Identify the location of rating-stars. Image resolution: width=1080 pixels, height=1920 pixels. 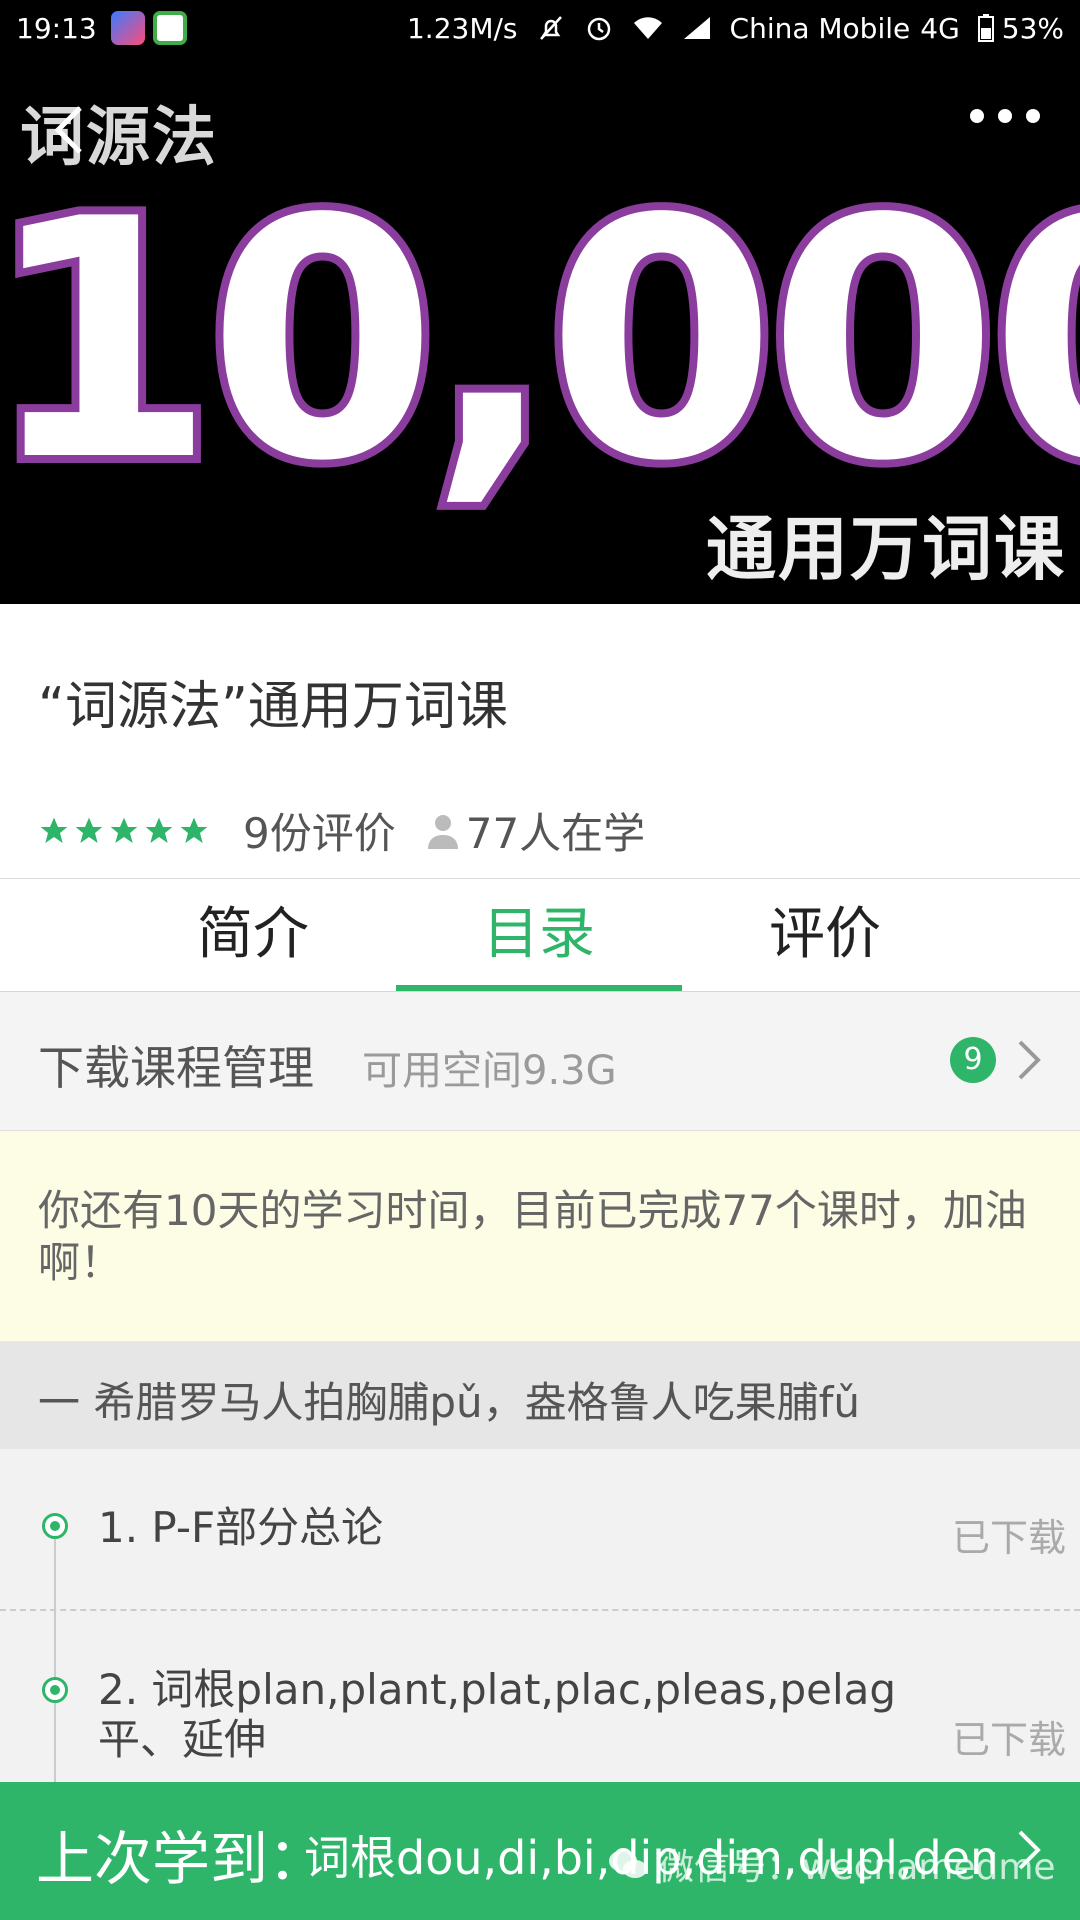
(125, 831).